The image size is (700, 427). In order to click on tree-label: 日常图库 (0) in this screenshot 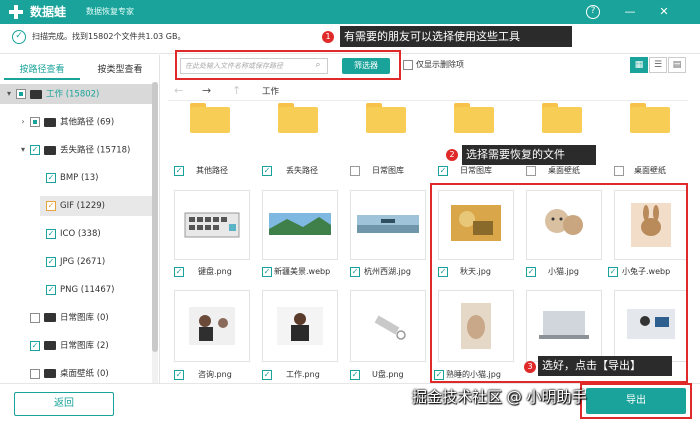, I will do `click(84, 318)`.